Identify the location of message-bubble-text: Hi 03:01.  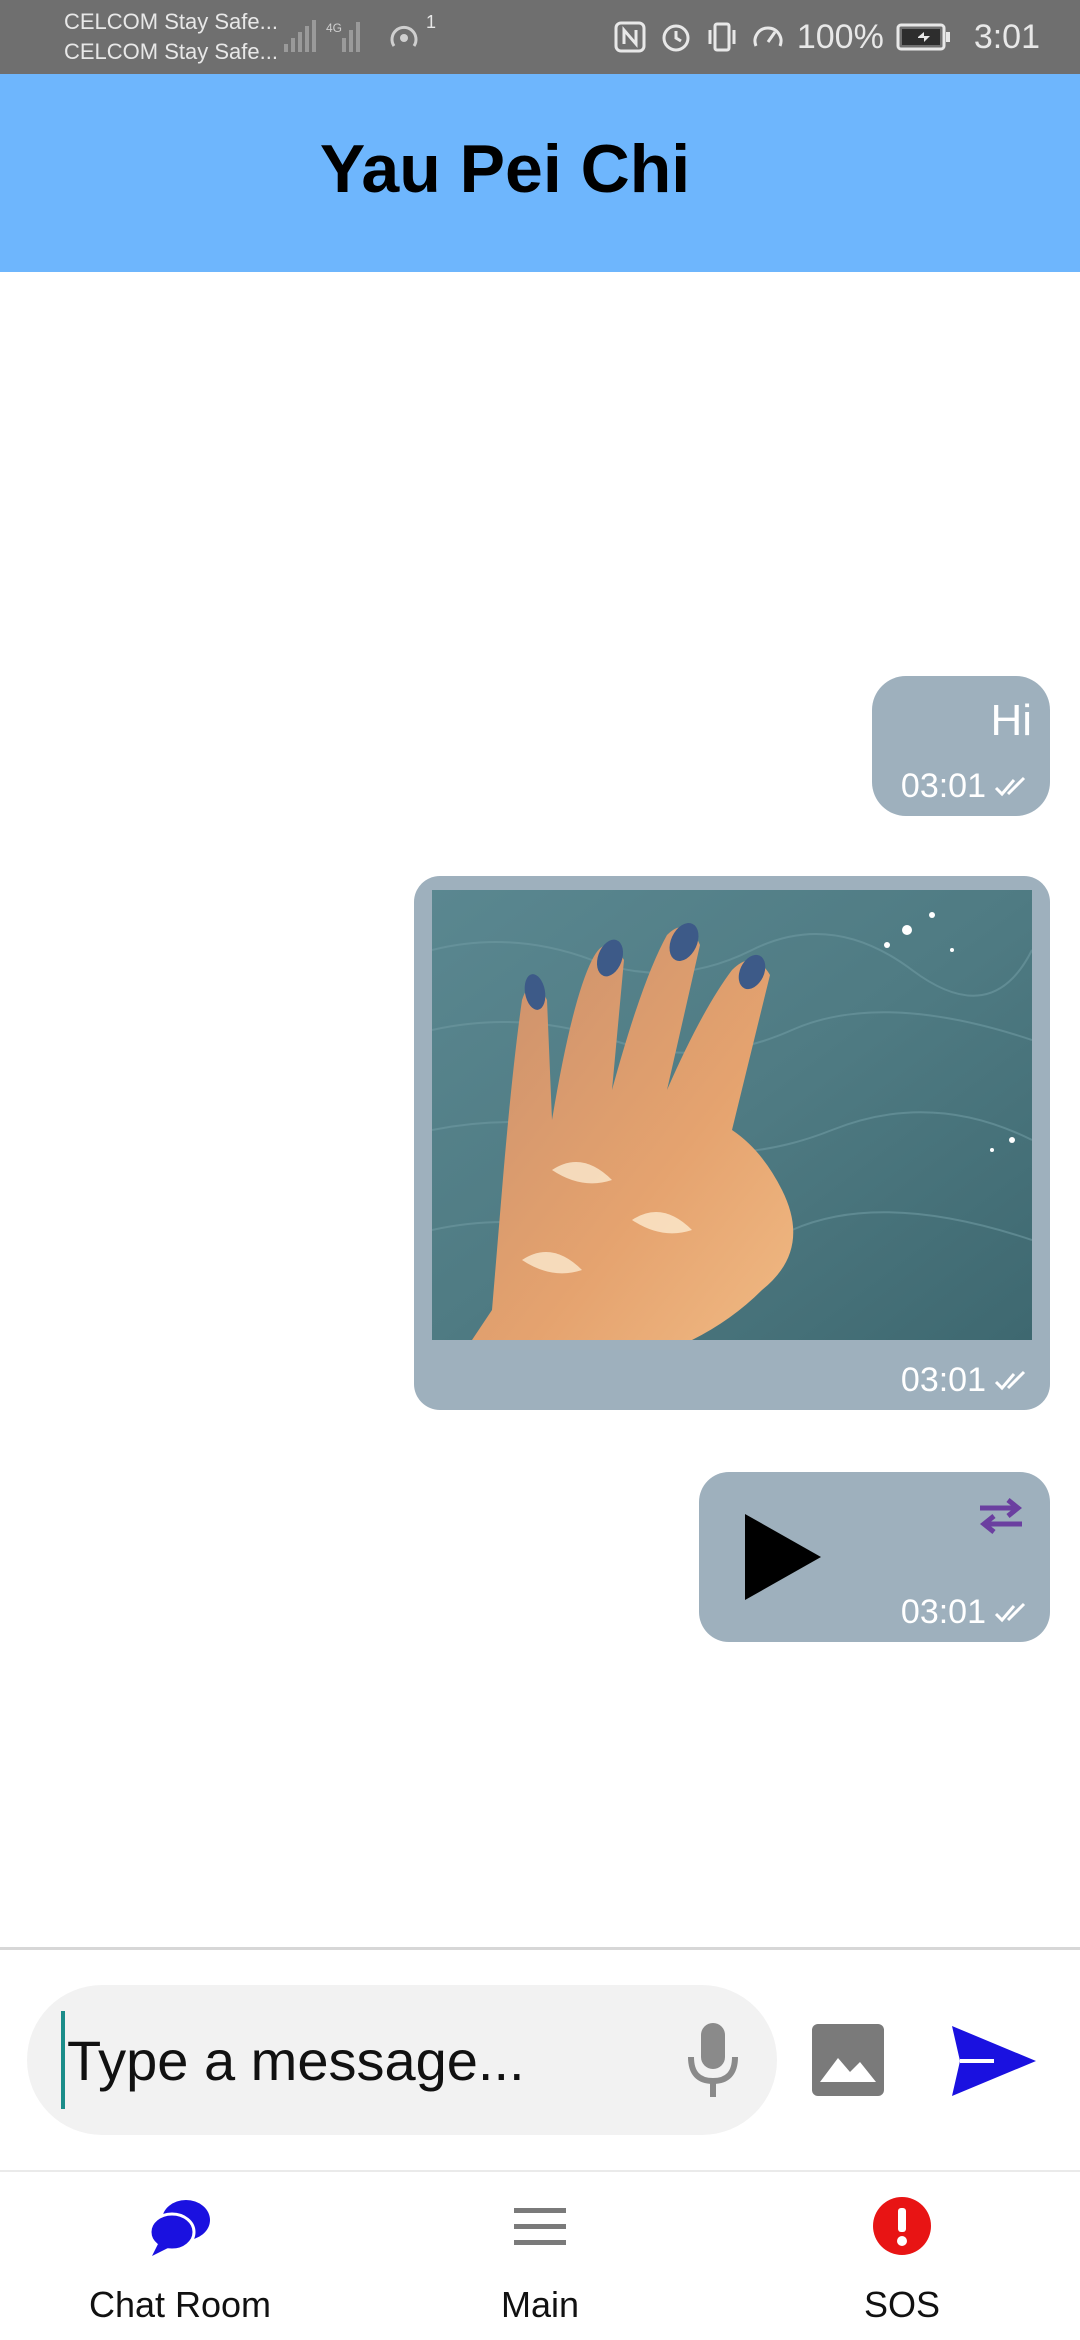
(961, 746).